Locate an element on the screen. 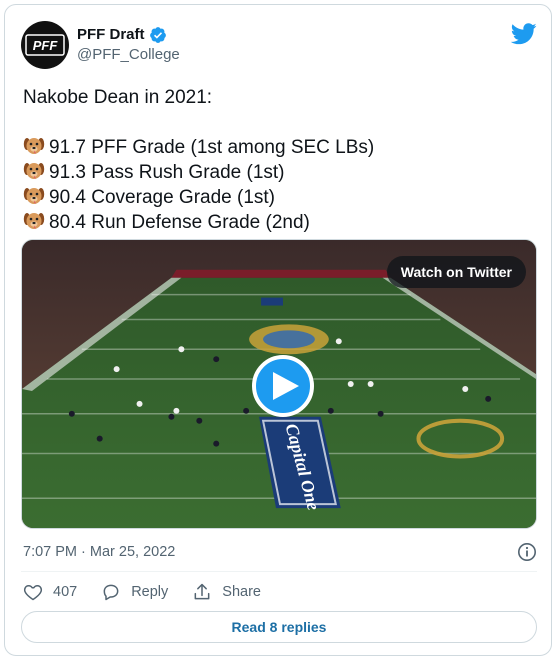  timestamp: 7:07 PM · Mar 25, 2022 is located at coordinates (99, 552).